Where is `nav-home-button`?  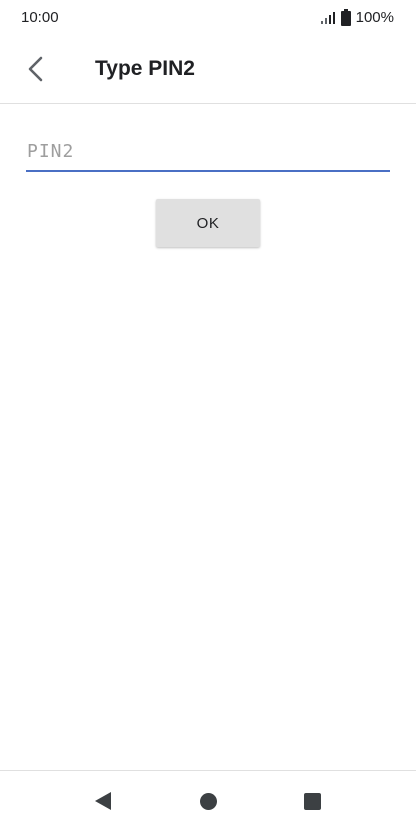
nav-home-button is located at coordinates (208, 801).